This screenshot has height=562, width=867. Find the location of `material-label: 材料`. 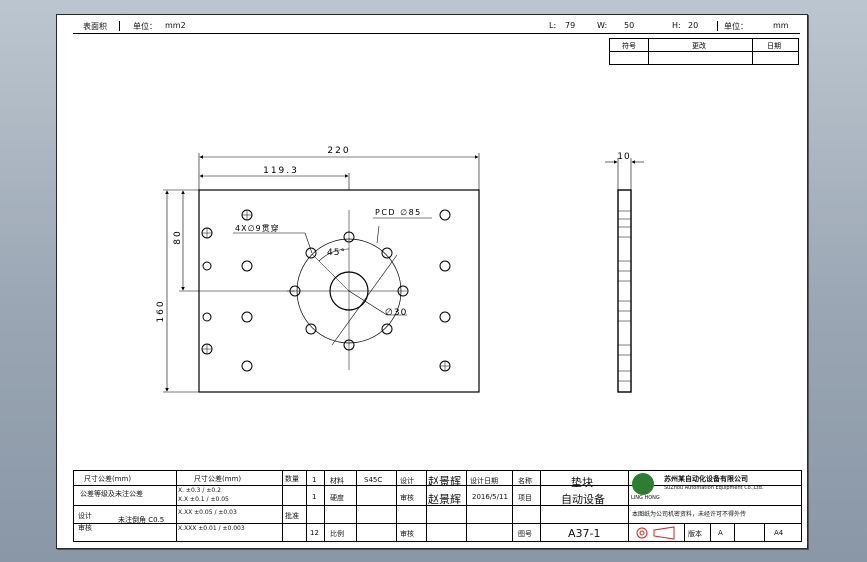

material-label: 材料 is located at coordinates (337, 481).